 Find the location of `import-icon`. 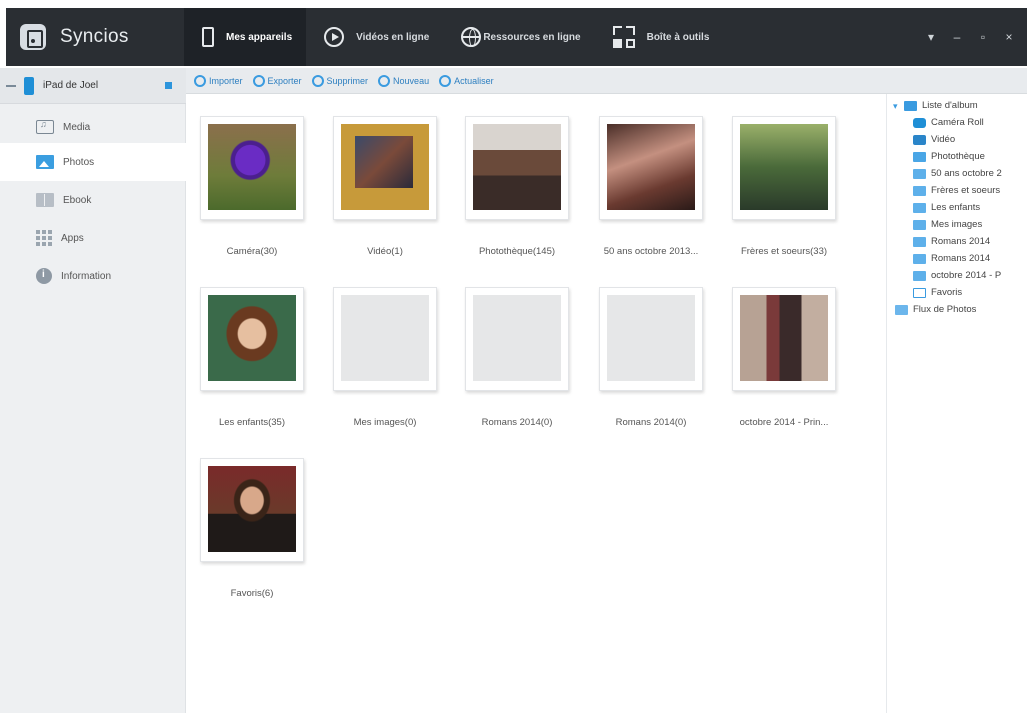

import-icon is located at coordinates (200, 80).